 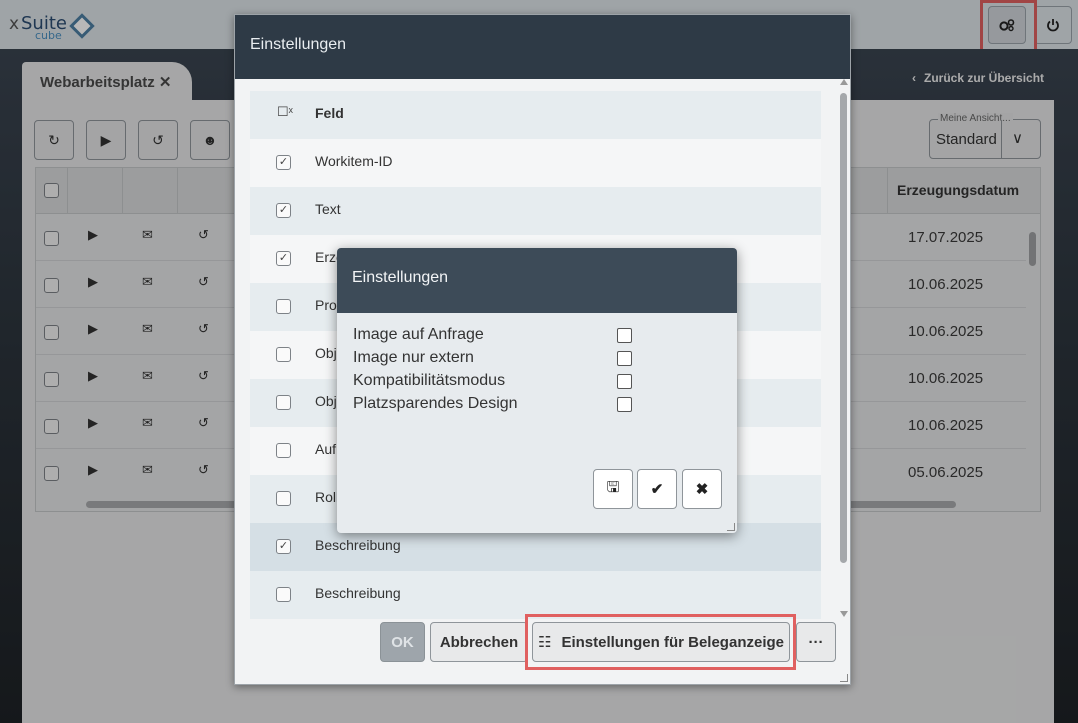 What do you see at coordinates (354, 161) in the screenshot?
I see `field-label: Workitem-ID` at bounding box center [354, 161].